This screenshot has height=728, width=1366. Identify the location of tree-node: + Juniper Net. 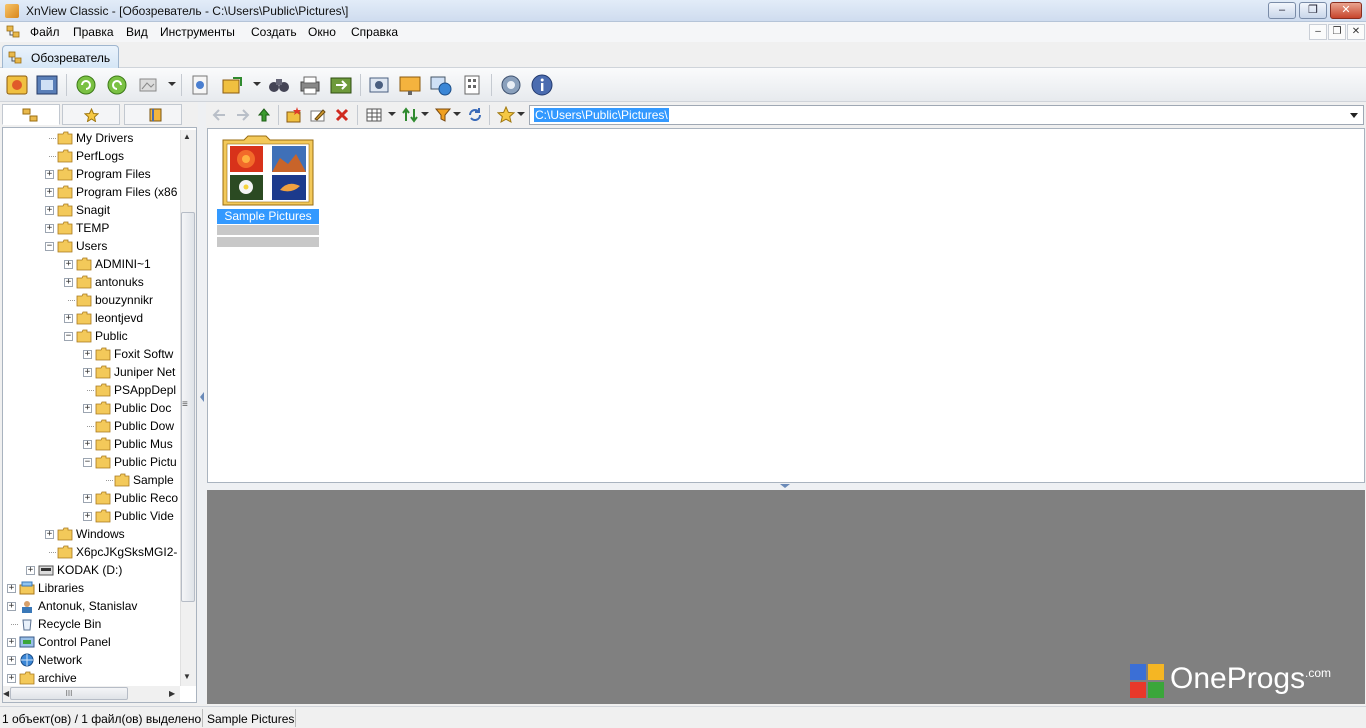
(93, 372).